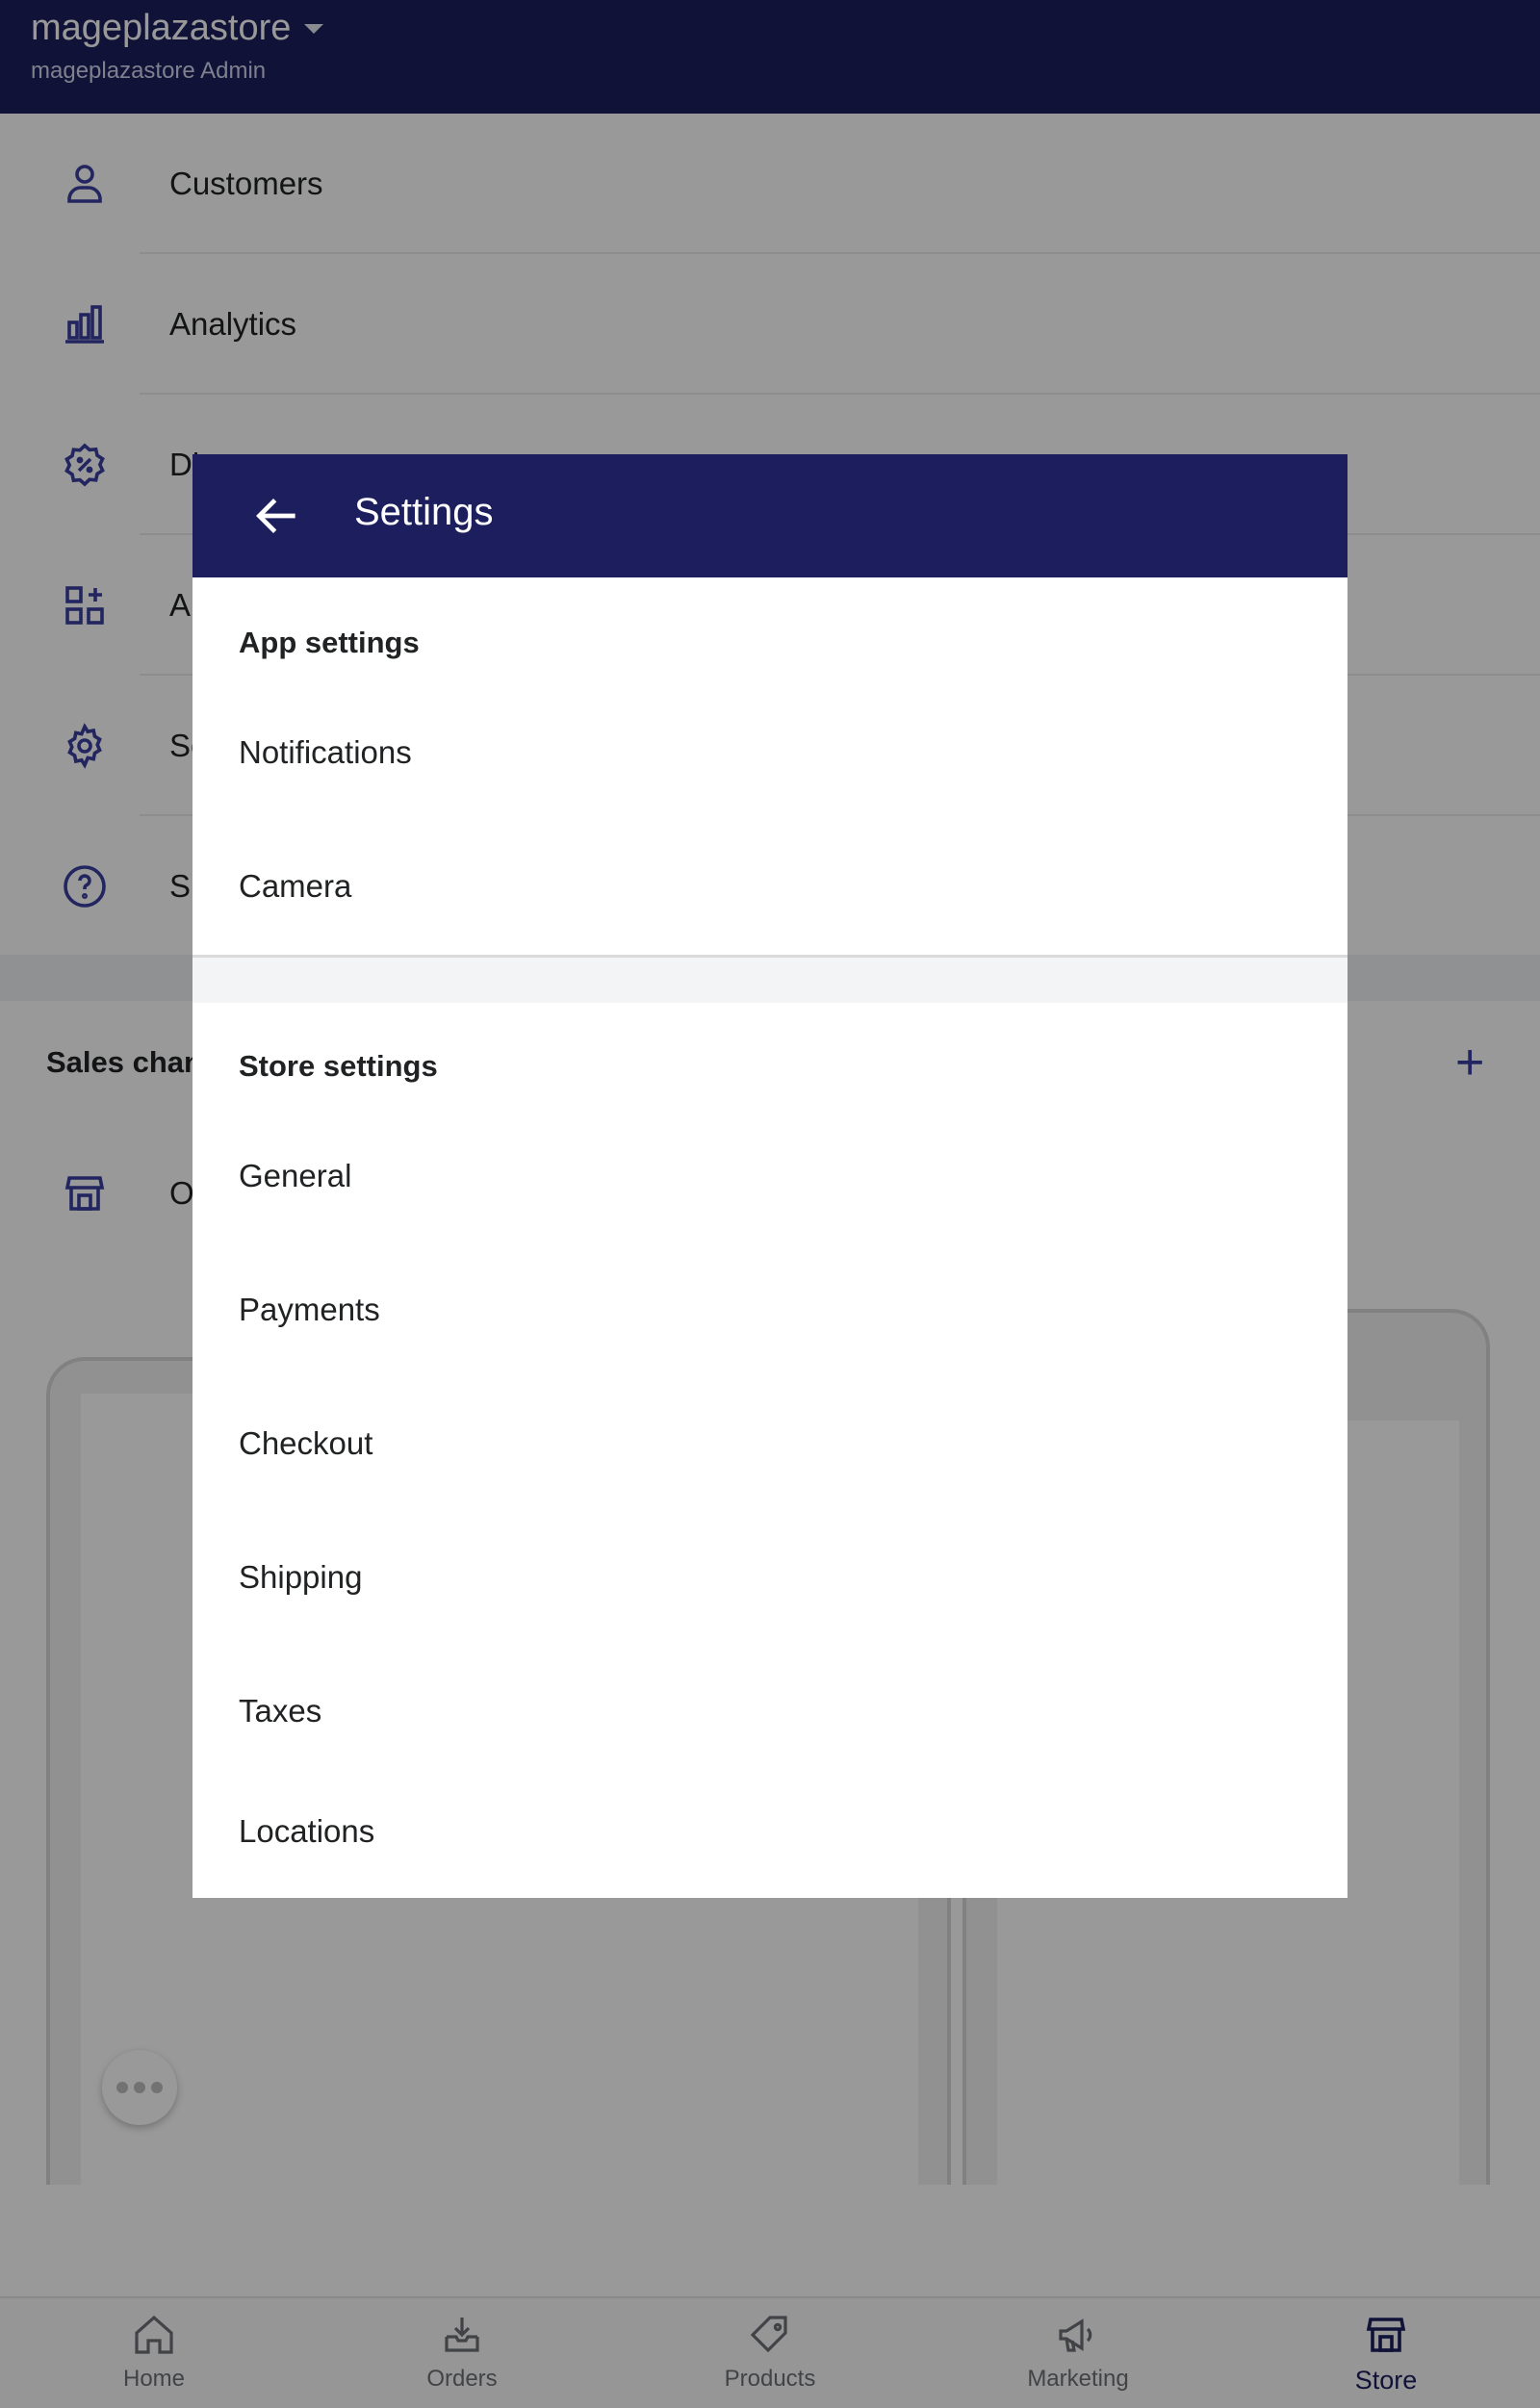 Image resolution: width=1540 pixels, height=2408 pixels. I want to click on settings-item-general: General, so click(770, 1175).